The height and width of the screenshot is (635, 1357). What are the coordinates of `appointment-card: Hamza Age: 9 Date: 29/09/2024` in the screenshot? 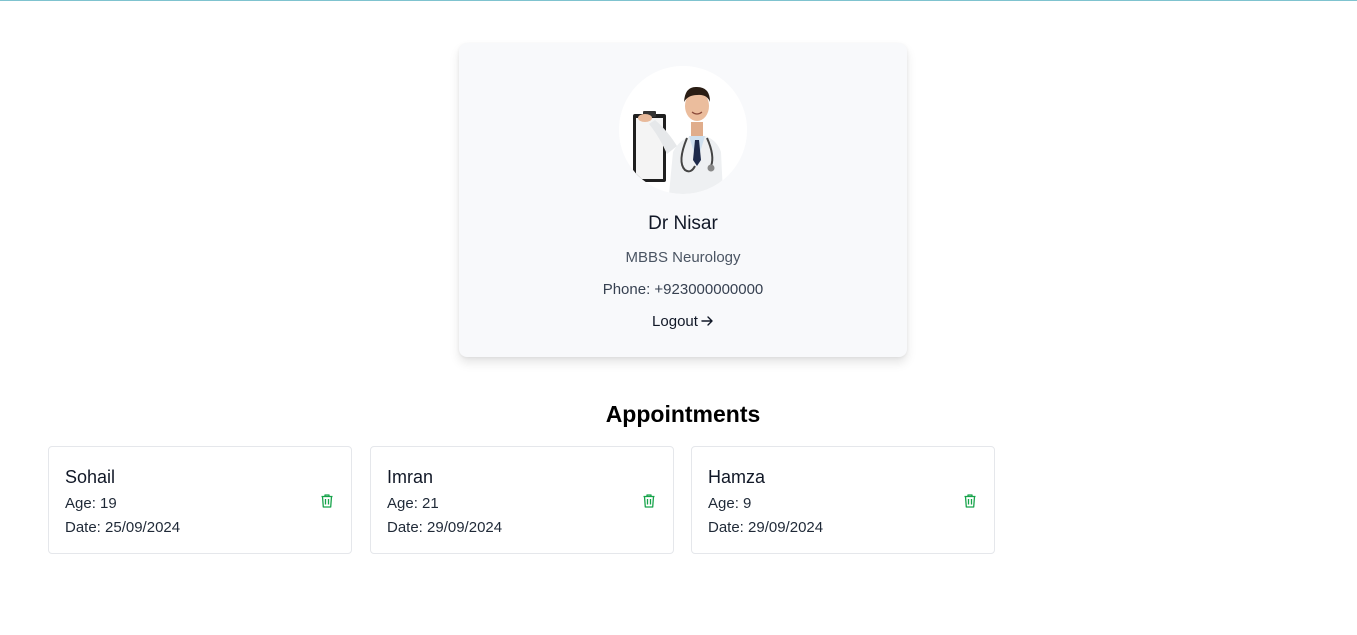 It's located at (843, 500).